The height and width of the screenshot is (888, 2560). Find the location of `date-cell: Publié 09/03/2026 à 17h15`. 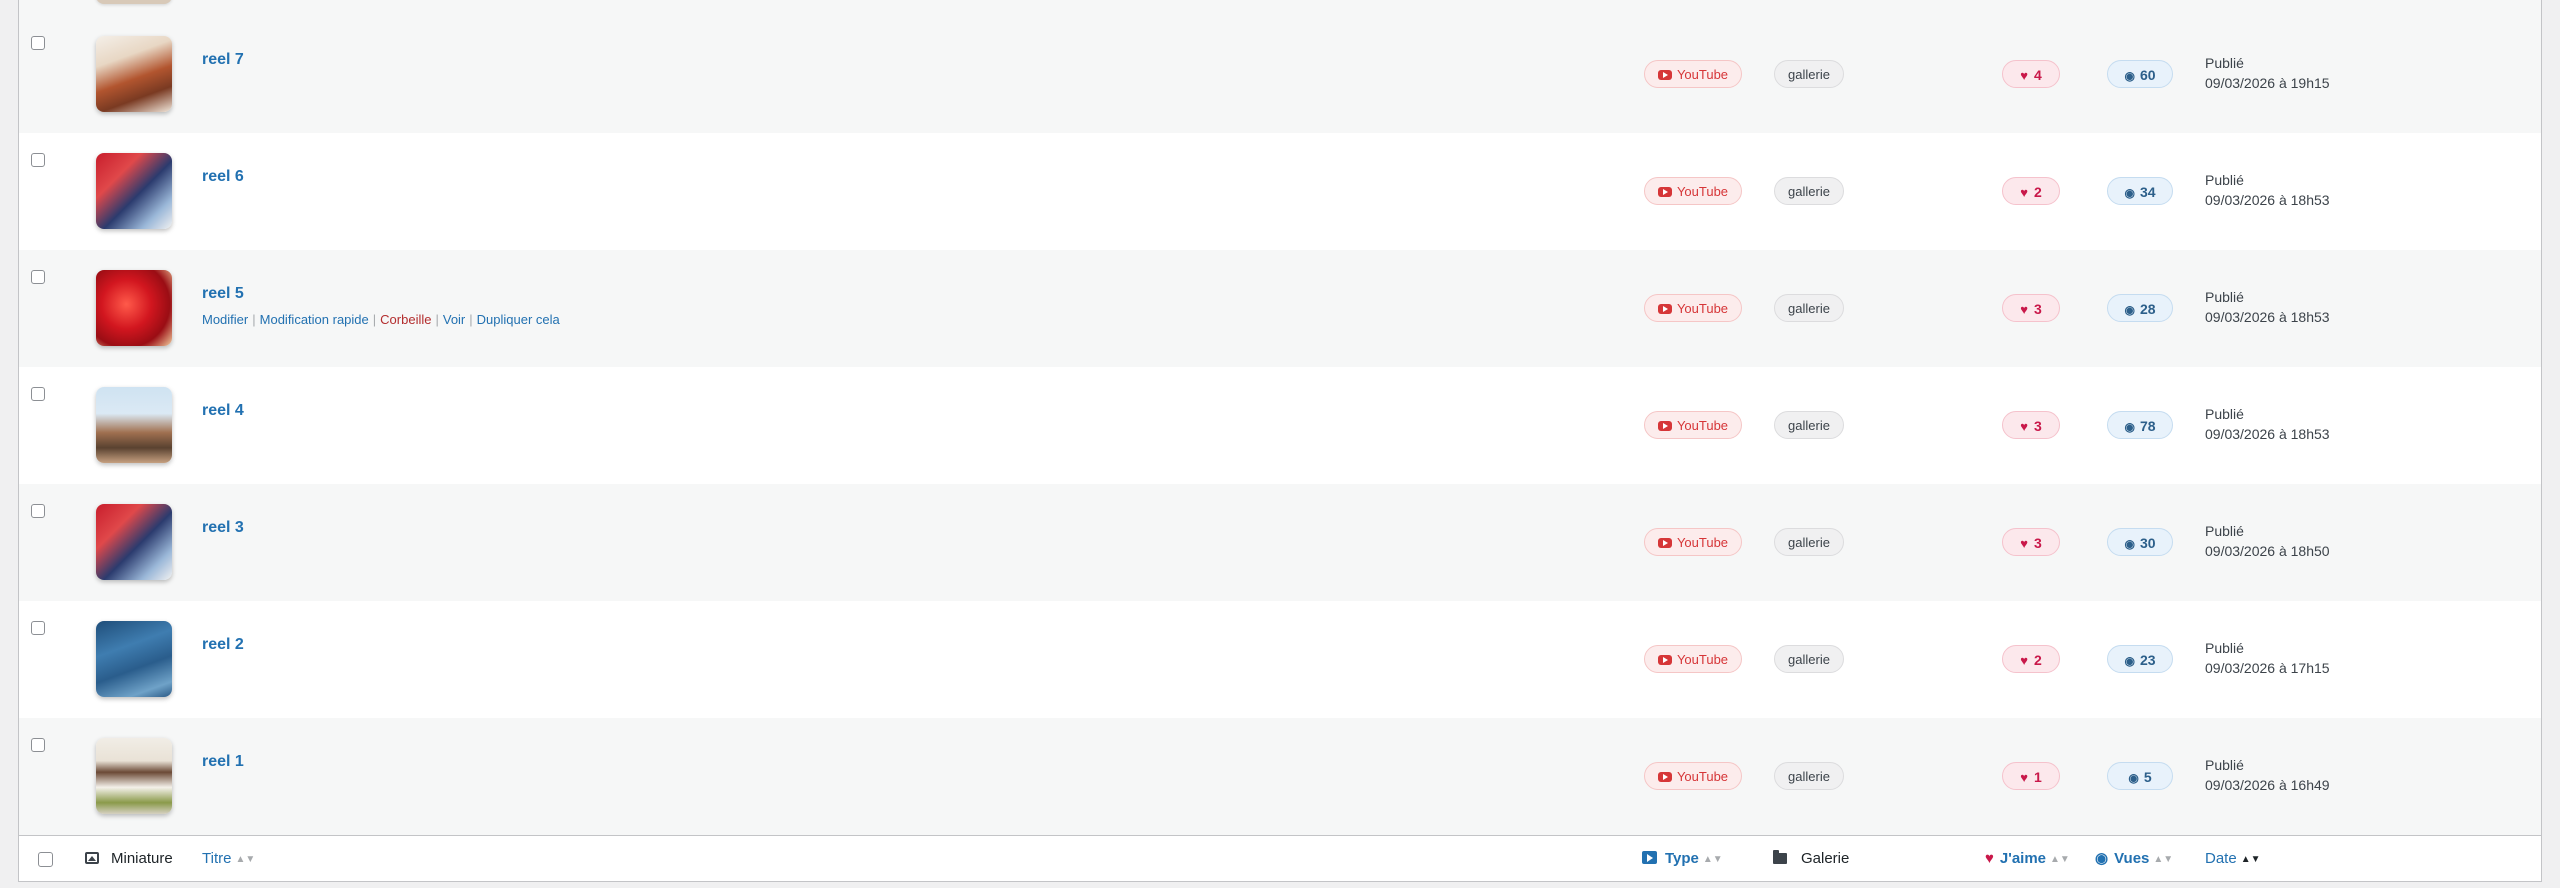

date-cell: Publié 09/03/2026 à 17h15 is located at coordinates (2267, 658).